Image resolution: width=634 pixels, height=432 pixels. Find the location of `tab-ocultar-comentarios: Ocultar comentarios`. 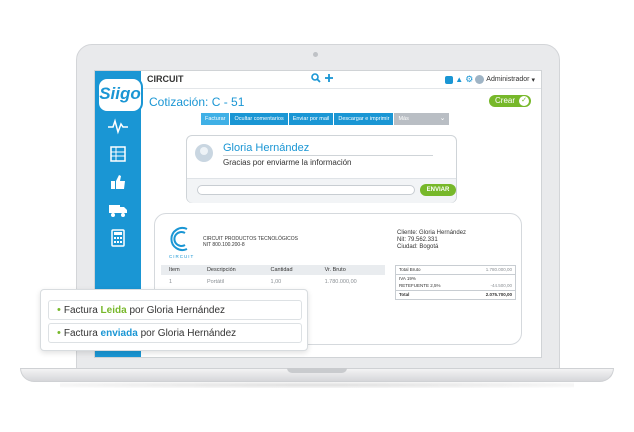

tab-ocultar-comentarios: Ocultar comentarios is located at coordinates (259, 119).